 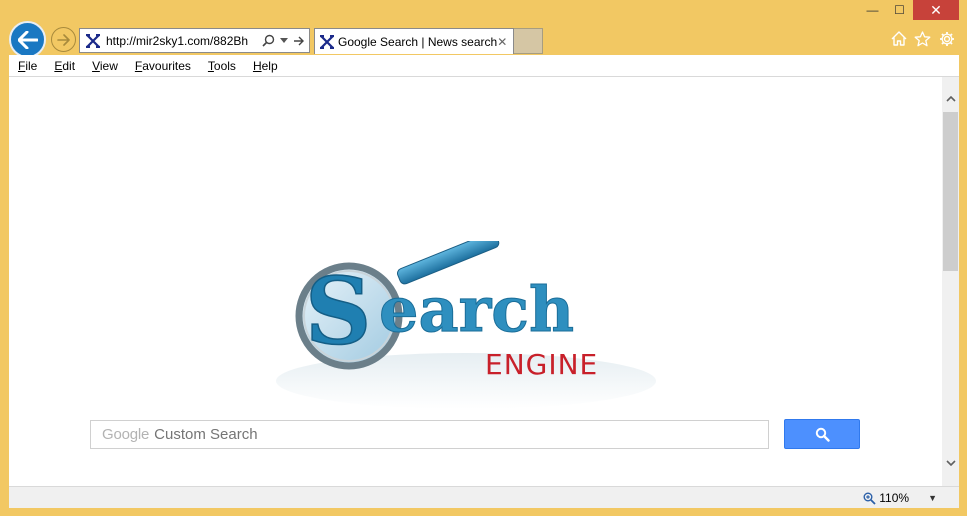 I want to click on menu-file: File, so click(x=27, y=66).